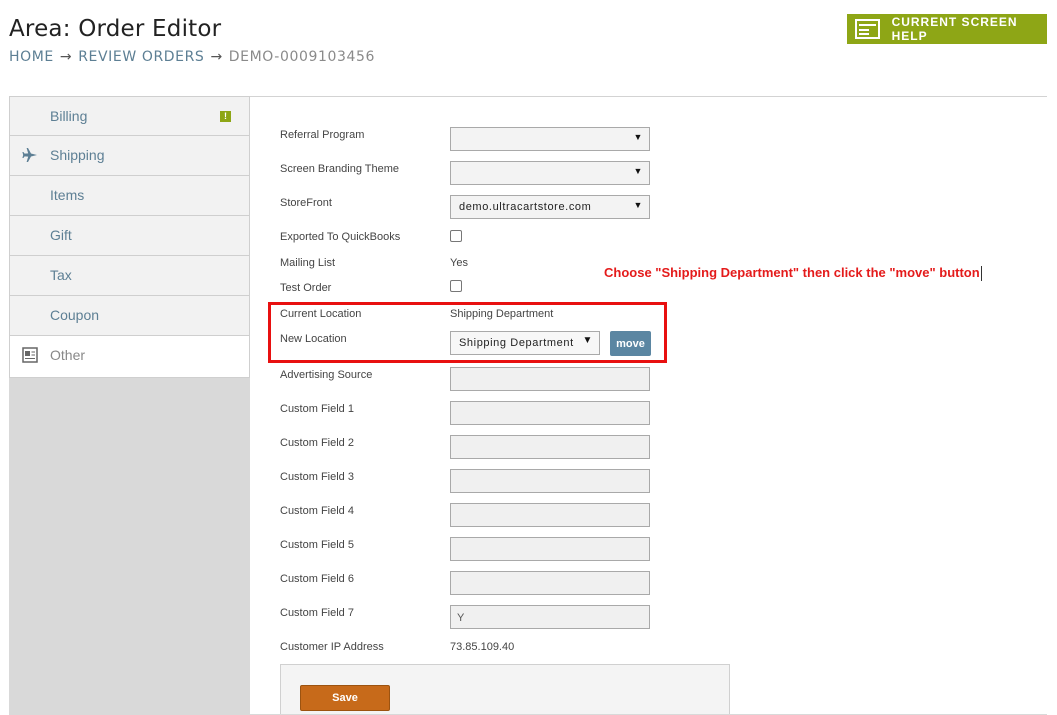  I want to click on custom-field-4-label: Custom Field 4, so click(317, 511).